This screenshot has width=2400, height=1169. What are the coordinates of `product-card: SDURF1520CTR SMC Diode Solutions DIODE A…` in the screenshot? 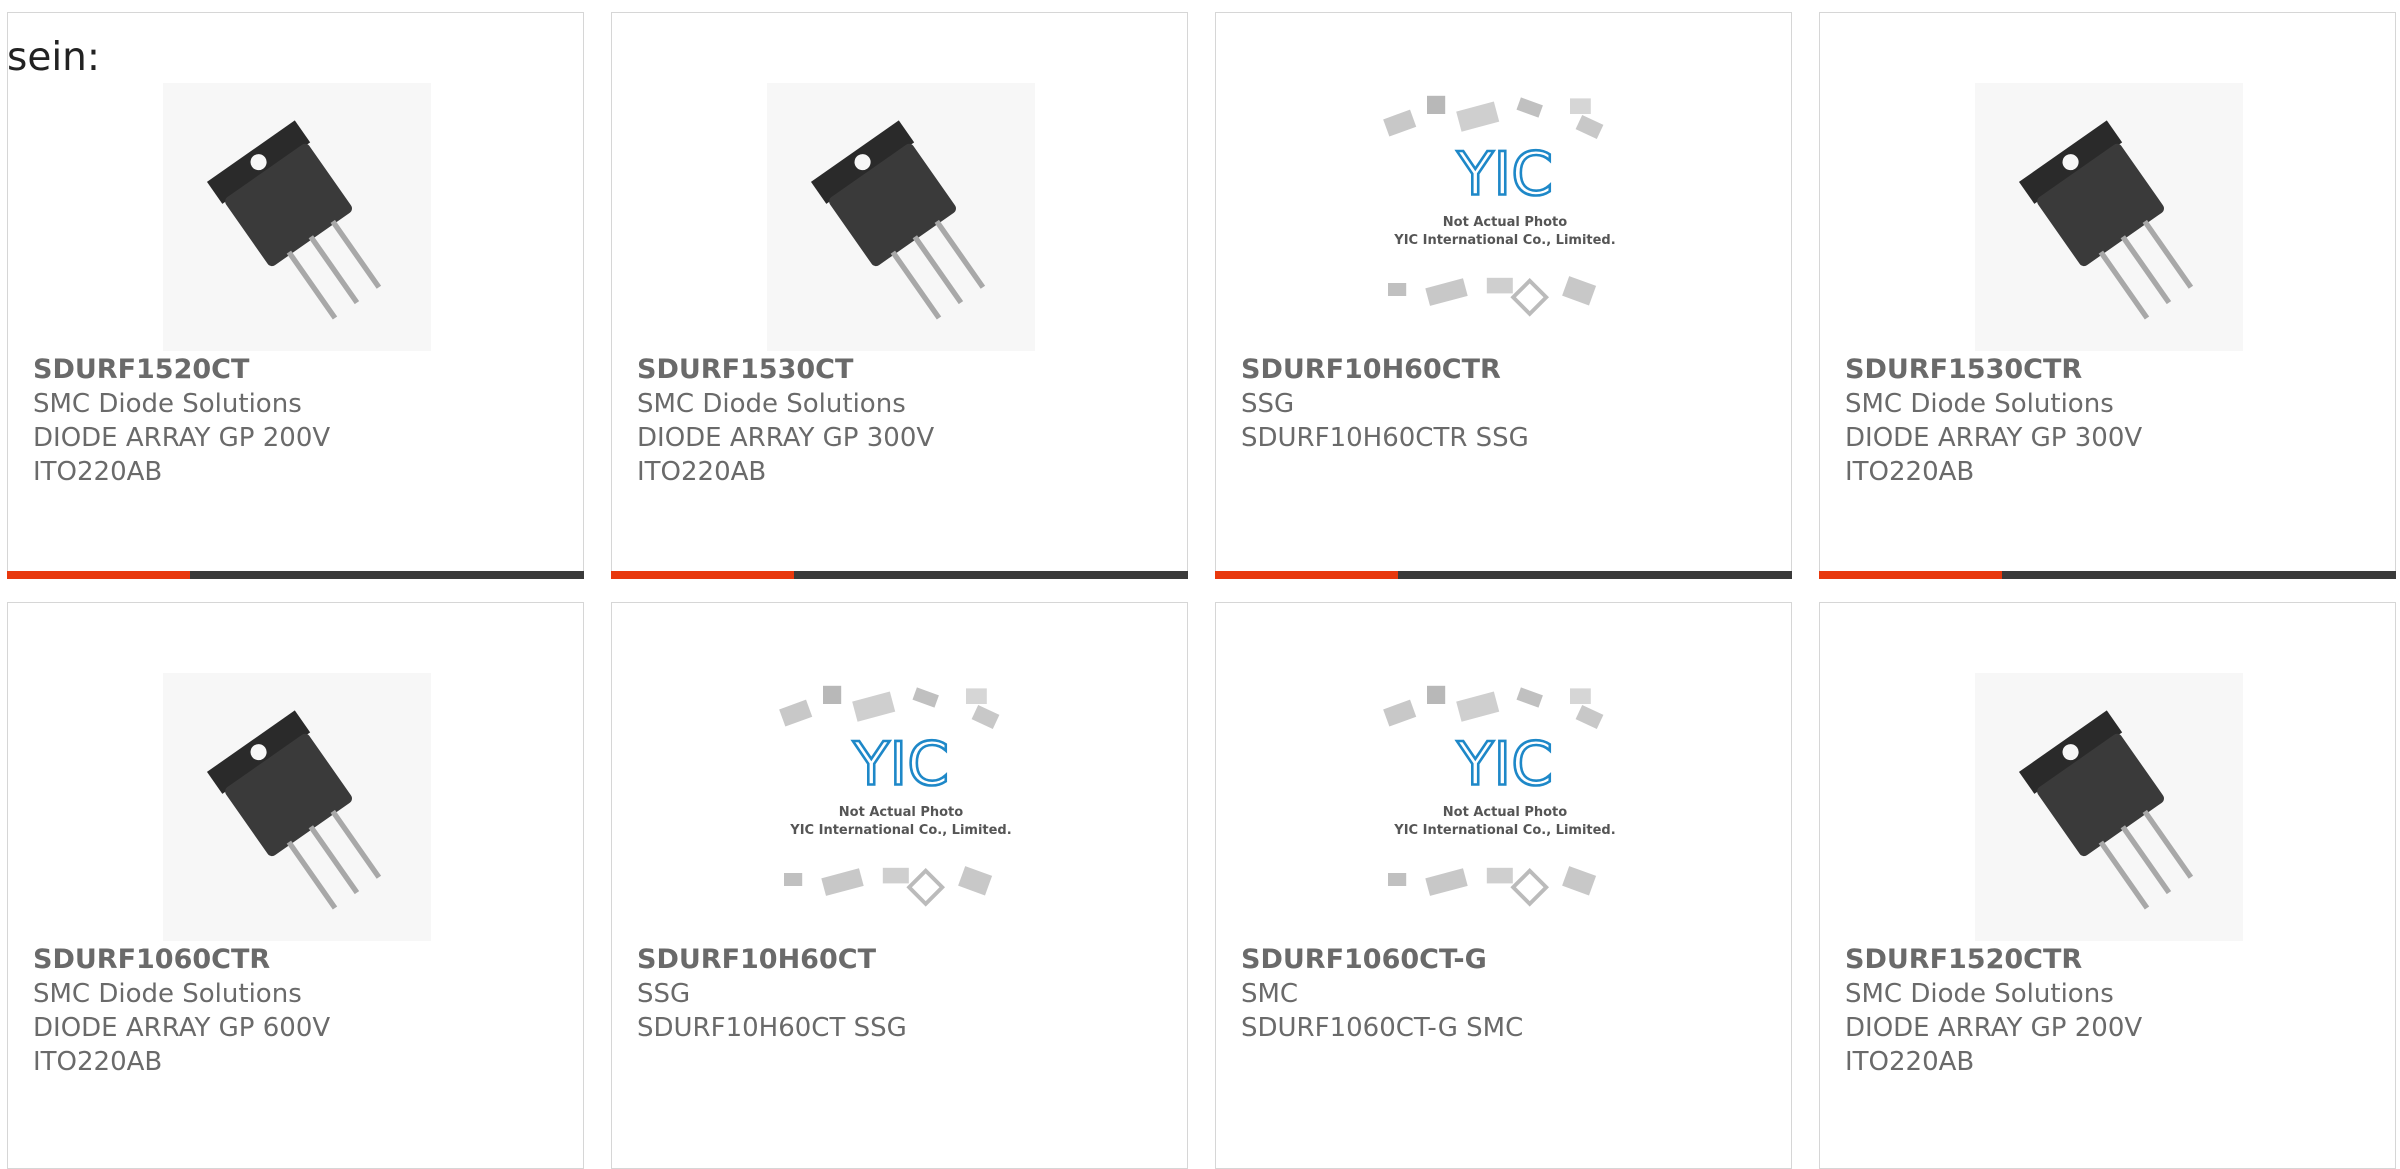 It's located at (2107, 885).